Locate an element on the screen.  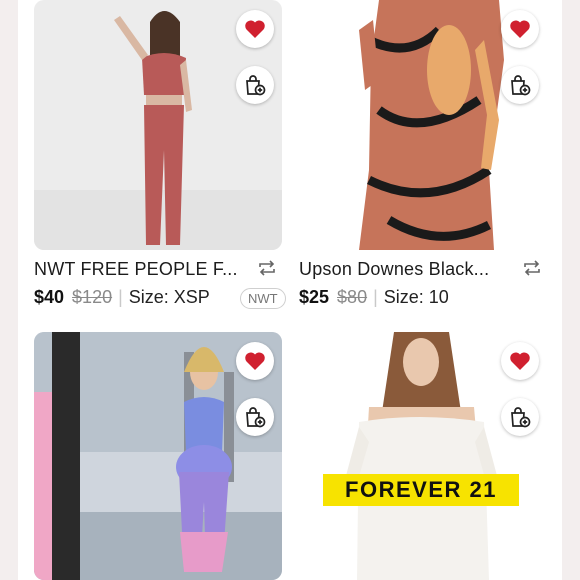
condition-badge: NWT is located at coordinates (263, 298).